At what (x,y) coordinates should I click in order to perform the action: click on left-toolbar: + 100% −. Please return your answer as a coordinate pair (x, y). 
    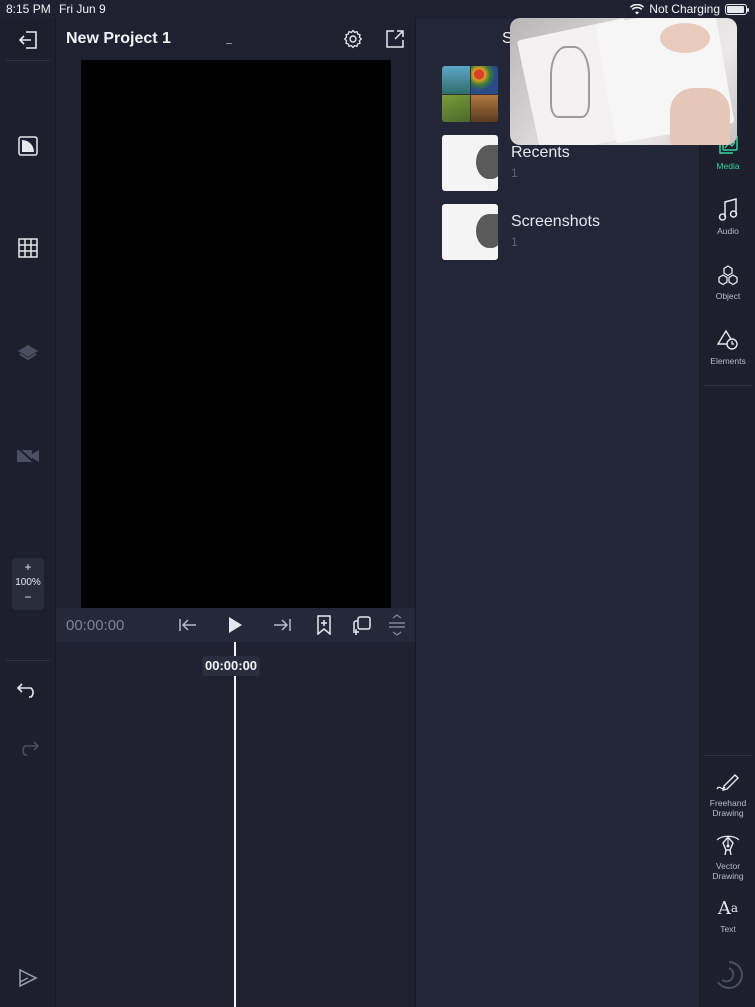
    Looking at the image, I should click on (28, 512).